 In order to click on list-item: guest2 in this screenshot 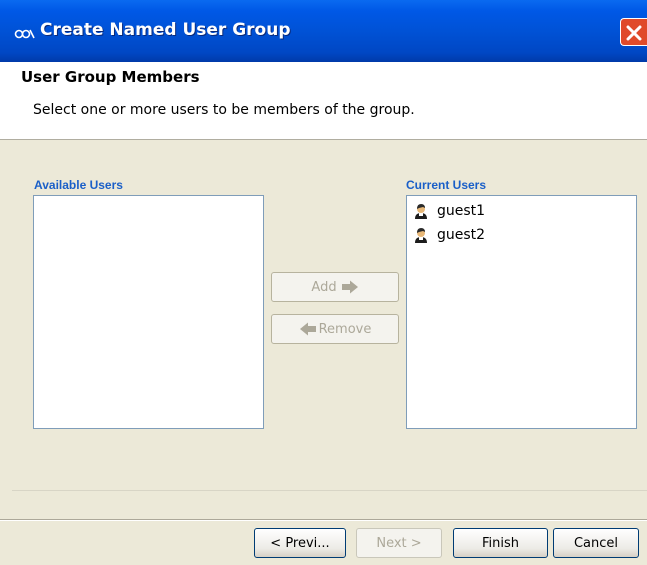, I will do `click(521, 235)`.